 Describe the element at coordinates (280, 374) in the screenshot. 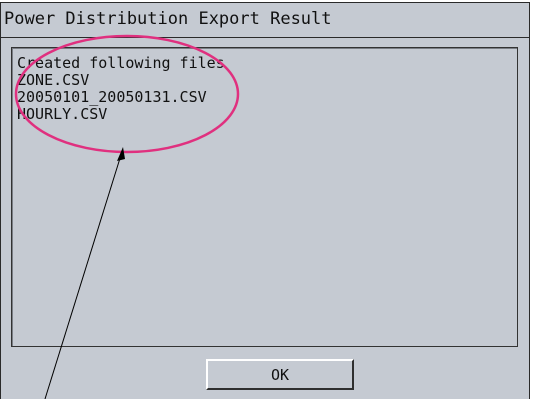

I see `ok-button: OK` at that location.